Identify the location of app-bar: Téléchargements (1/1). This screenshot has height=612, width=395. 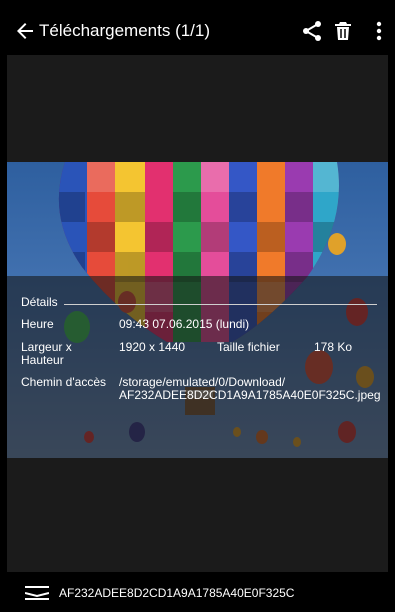
(197, 31).